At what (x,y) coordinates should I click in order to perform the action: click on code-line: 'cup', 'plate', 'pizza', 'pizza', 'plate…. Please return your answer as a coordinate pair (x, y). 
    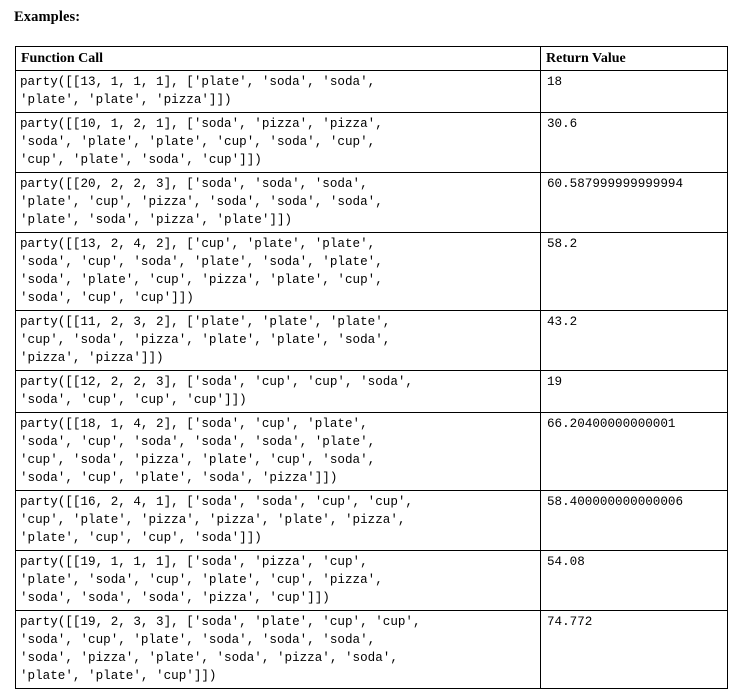
    Looking at the image, I should click on (213, 520).